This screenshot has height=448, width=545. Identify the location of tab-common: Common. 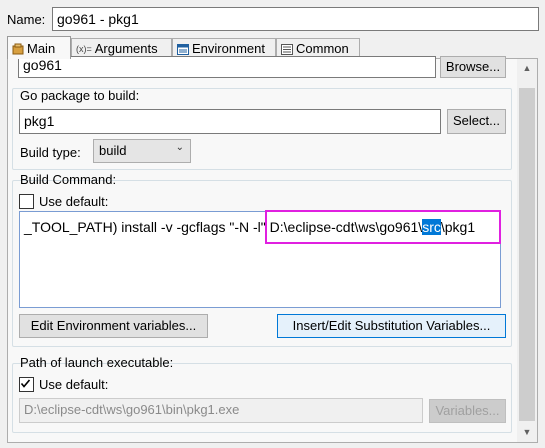
(318, 48).